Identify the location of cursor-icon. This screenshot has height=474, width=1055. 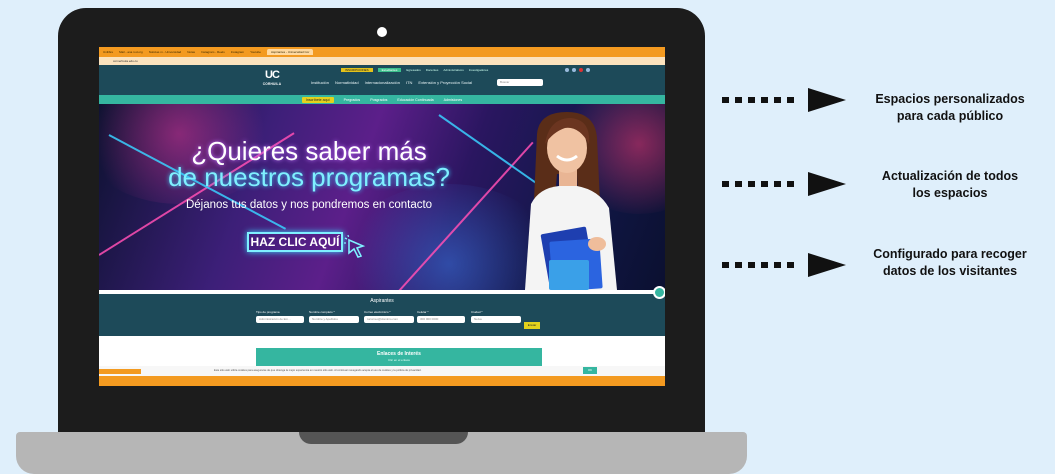
(355, 246).